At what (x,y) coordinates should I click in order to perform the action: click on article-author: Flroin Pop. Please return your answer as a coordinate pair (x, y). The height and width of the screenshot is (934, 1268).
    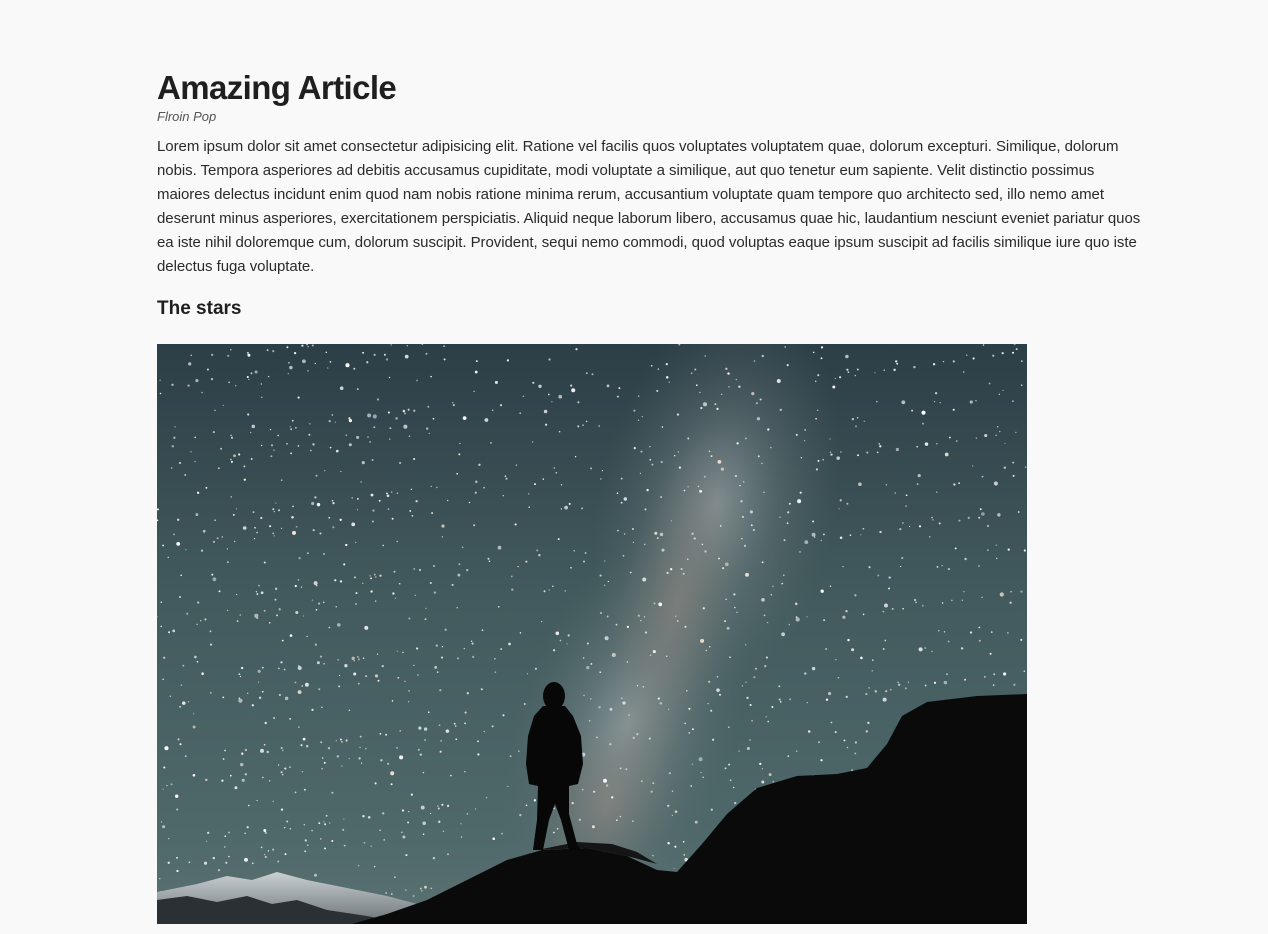
    Looking at the image, I should click on (187, 116).